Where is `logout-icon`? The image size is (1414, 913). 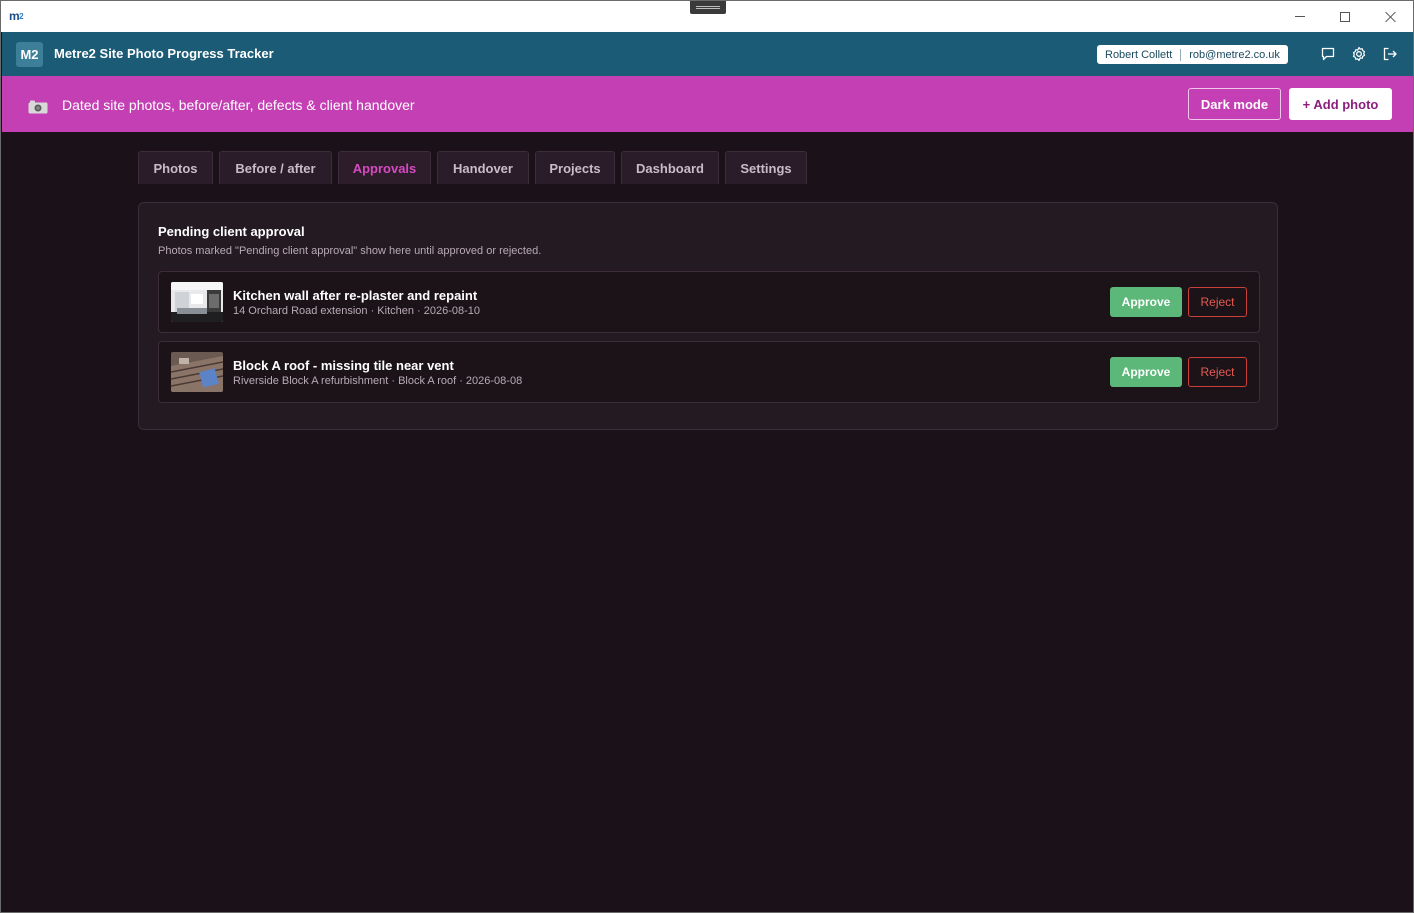
logout-icon is located at coordinates (1390, 54).